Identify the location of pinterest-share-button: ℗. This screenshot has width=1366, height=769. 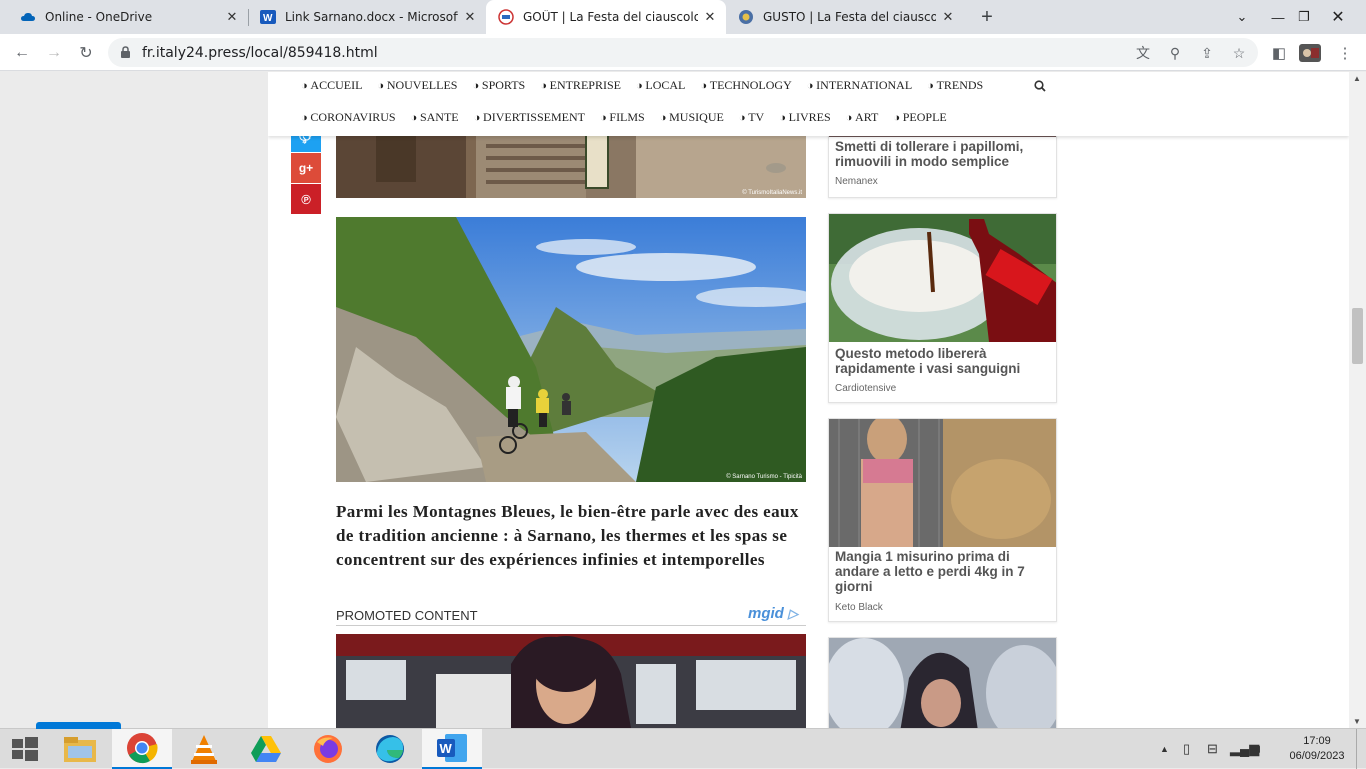
(306, 199).